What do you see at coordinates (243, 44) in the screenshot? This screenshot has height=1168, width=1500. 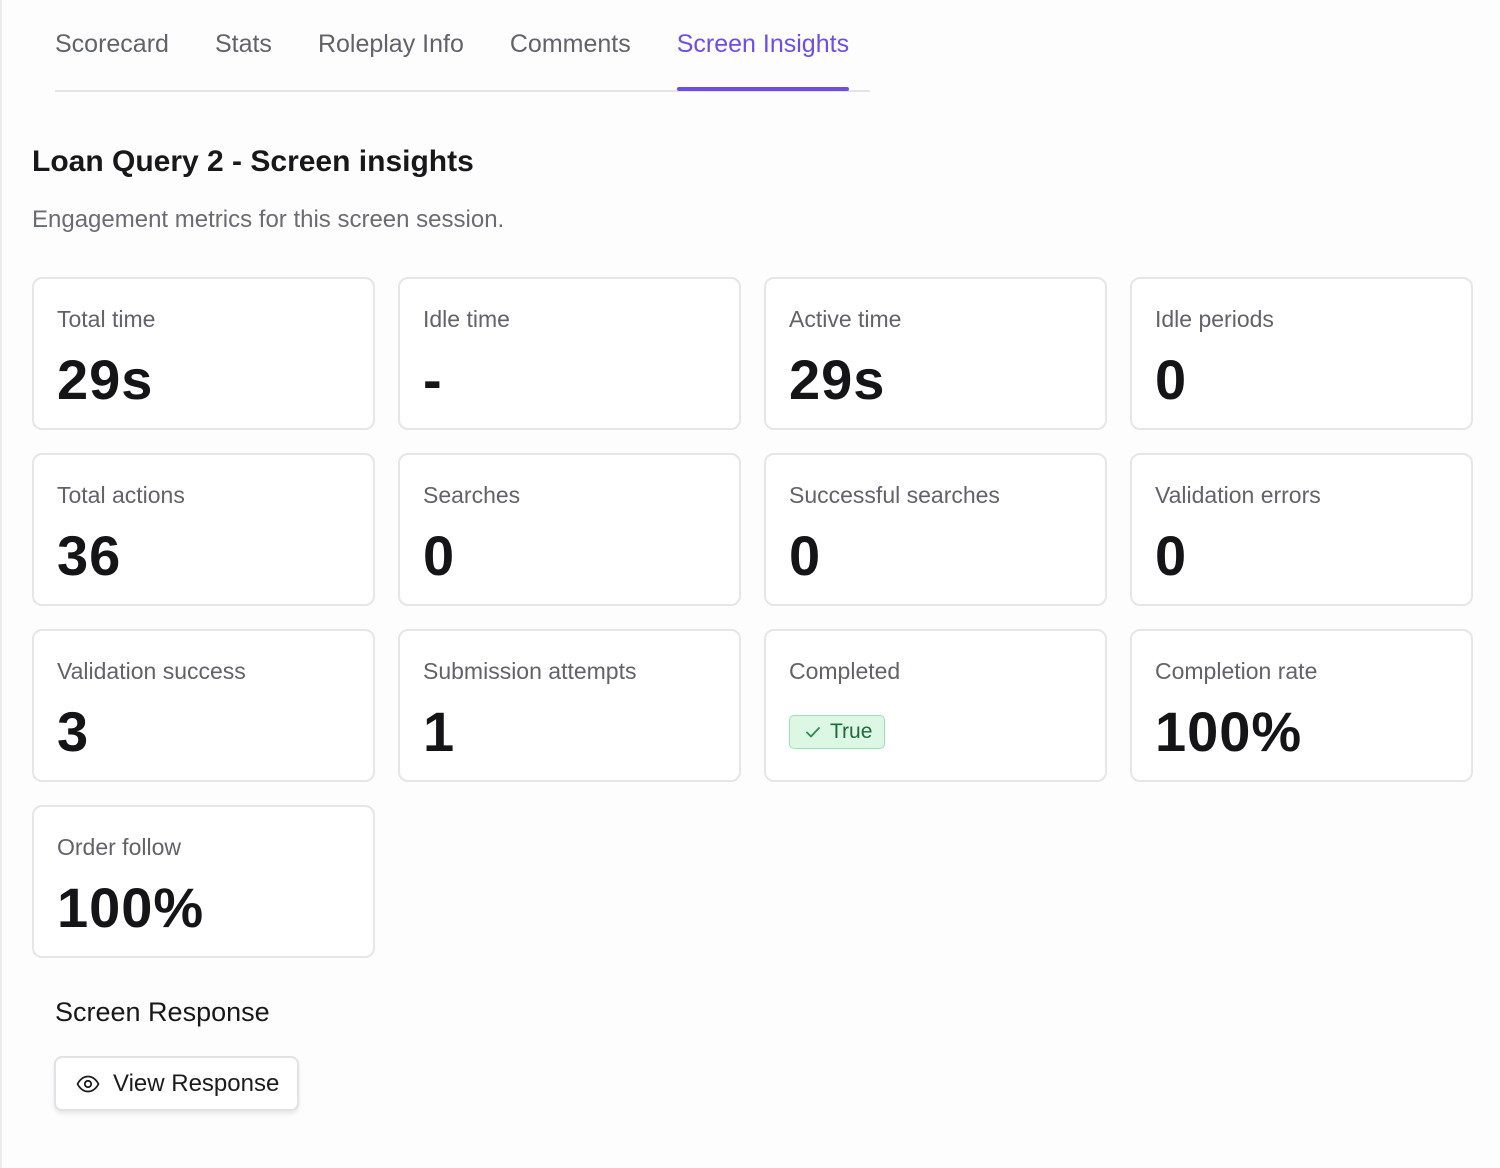 I see `tab-stats: Stats` at bounding box center [243, 44].